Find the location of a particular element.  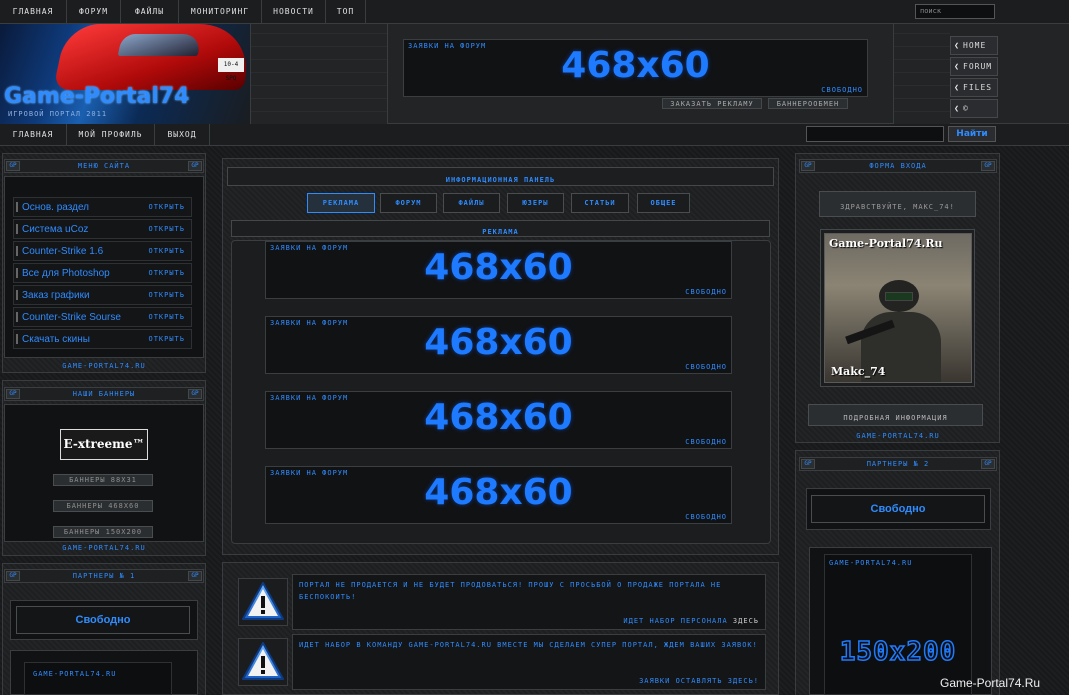

topnav-home: ГЛАВНАЯ is located at coordinates (33, 12).